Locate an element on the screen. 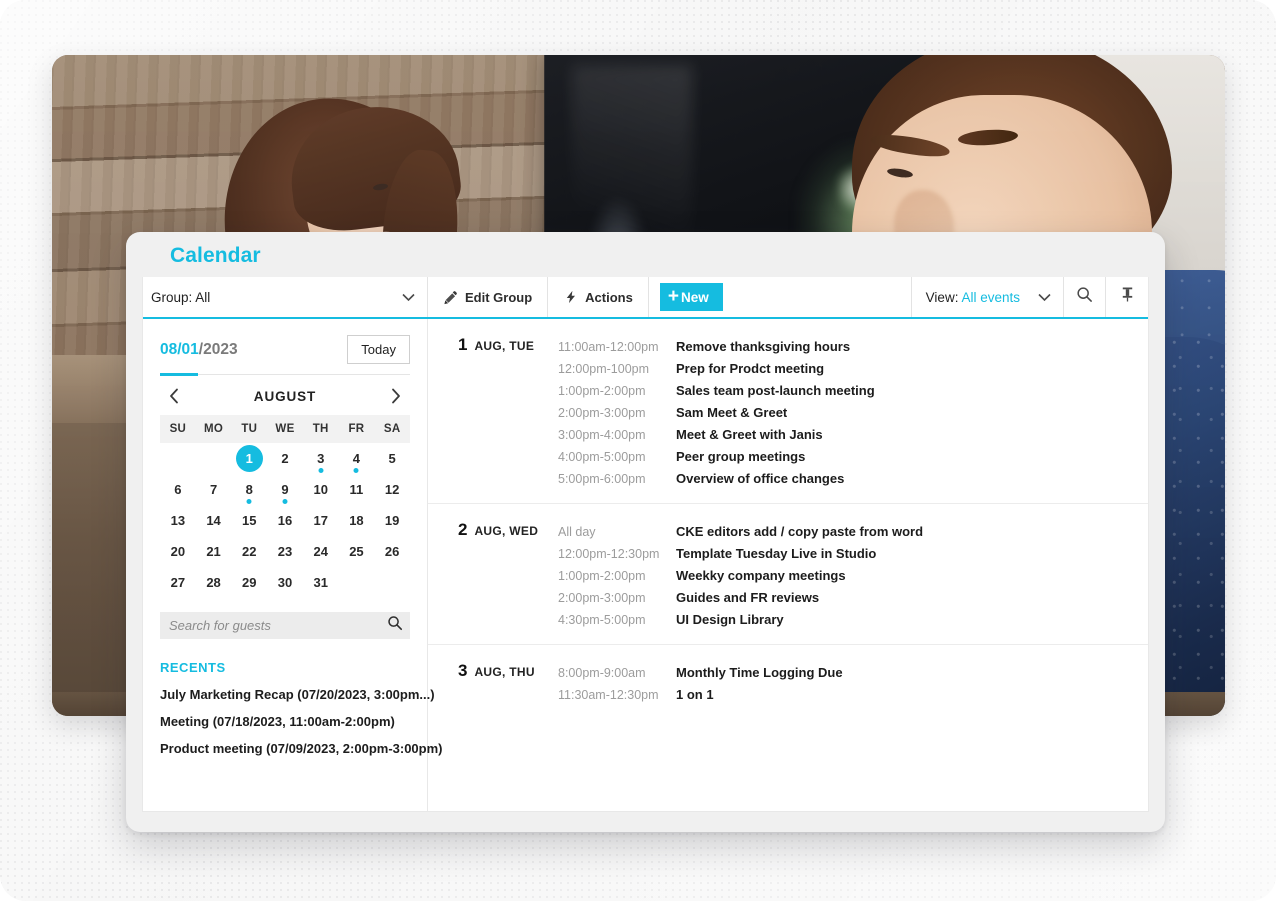 This screenshot has width=1276, height=901. calendar-day-15: 15 is located at coordinates (249, 520).